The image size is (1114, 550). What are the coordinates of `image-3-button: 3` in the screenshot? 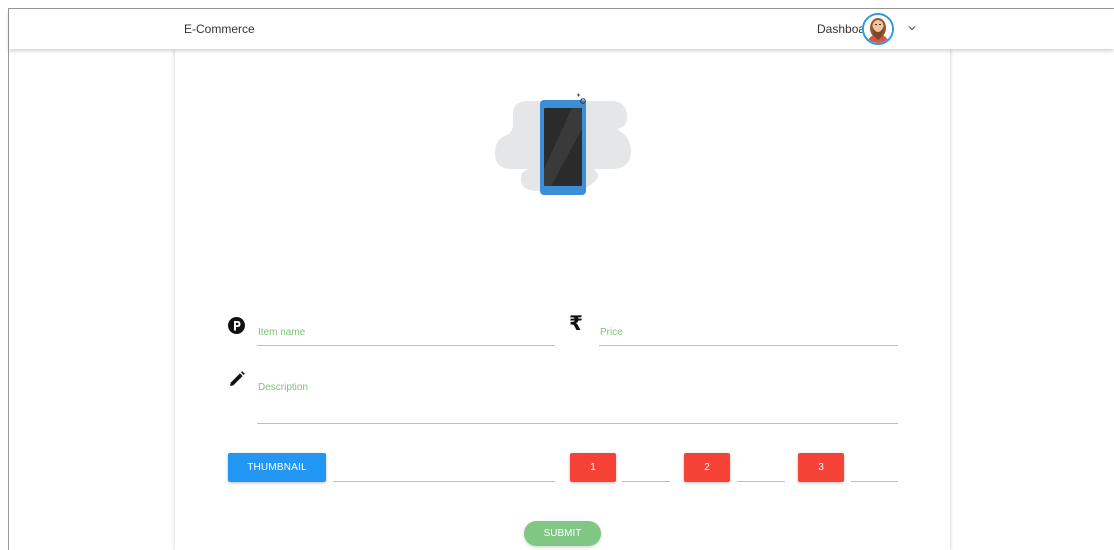 It's located at (821, 467).